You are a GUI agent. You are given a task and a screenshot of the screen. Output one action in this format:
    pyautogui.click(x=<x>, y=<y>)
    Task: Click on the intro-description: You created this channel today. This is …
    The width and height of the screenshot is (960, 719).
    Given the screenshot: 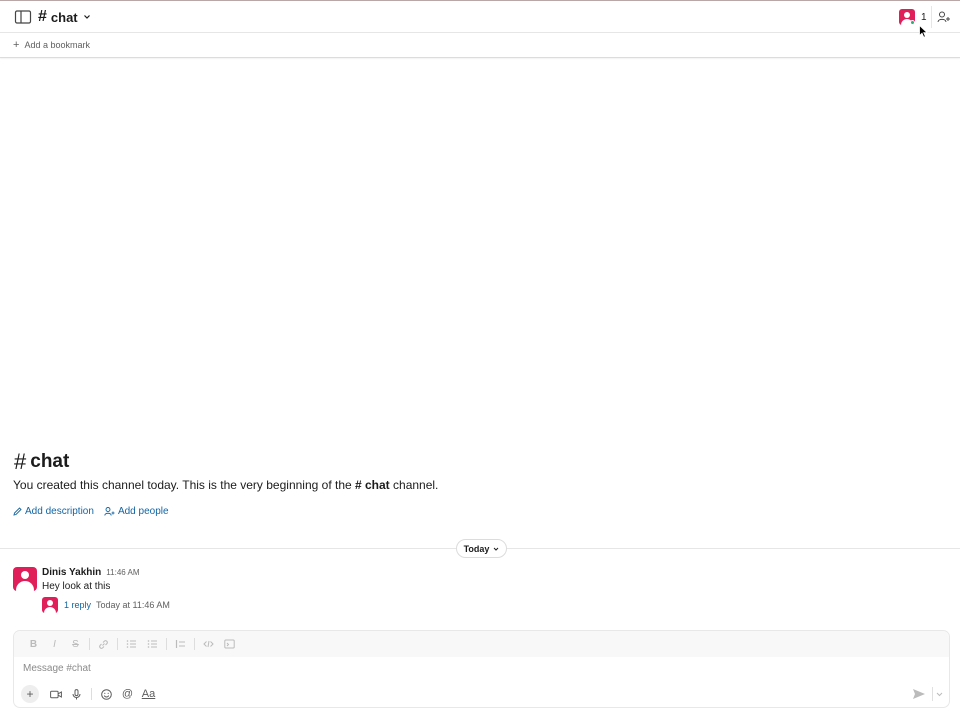 What is the action you would take?
    pyautogui.click(x=225, y=485)
    